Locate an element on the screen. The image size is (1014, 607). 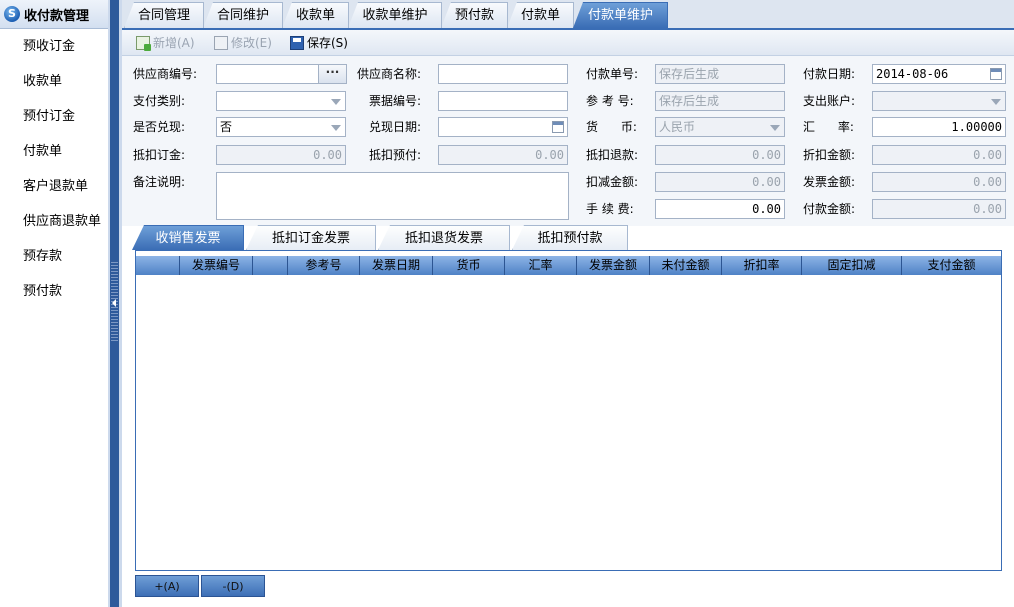
tab-payment-maintenance: 付款单维护 is located at coordinates (620, 15).